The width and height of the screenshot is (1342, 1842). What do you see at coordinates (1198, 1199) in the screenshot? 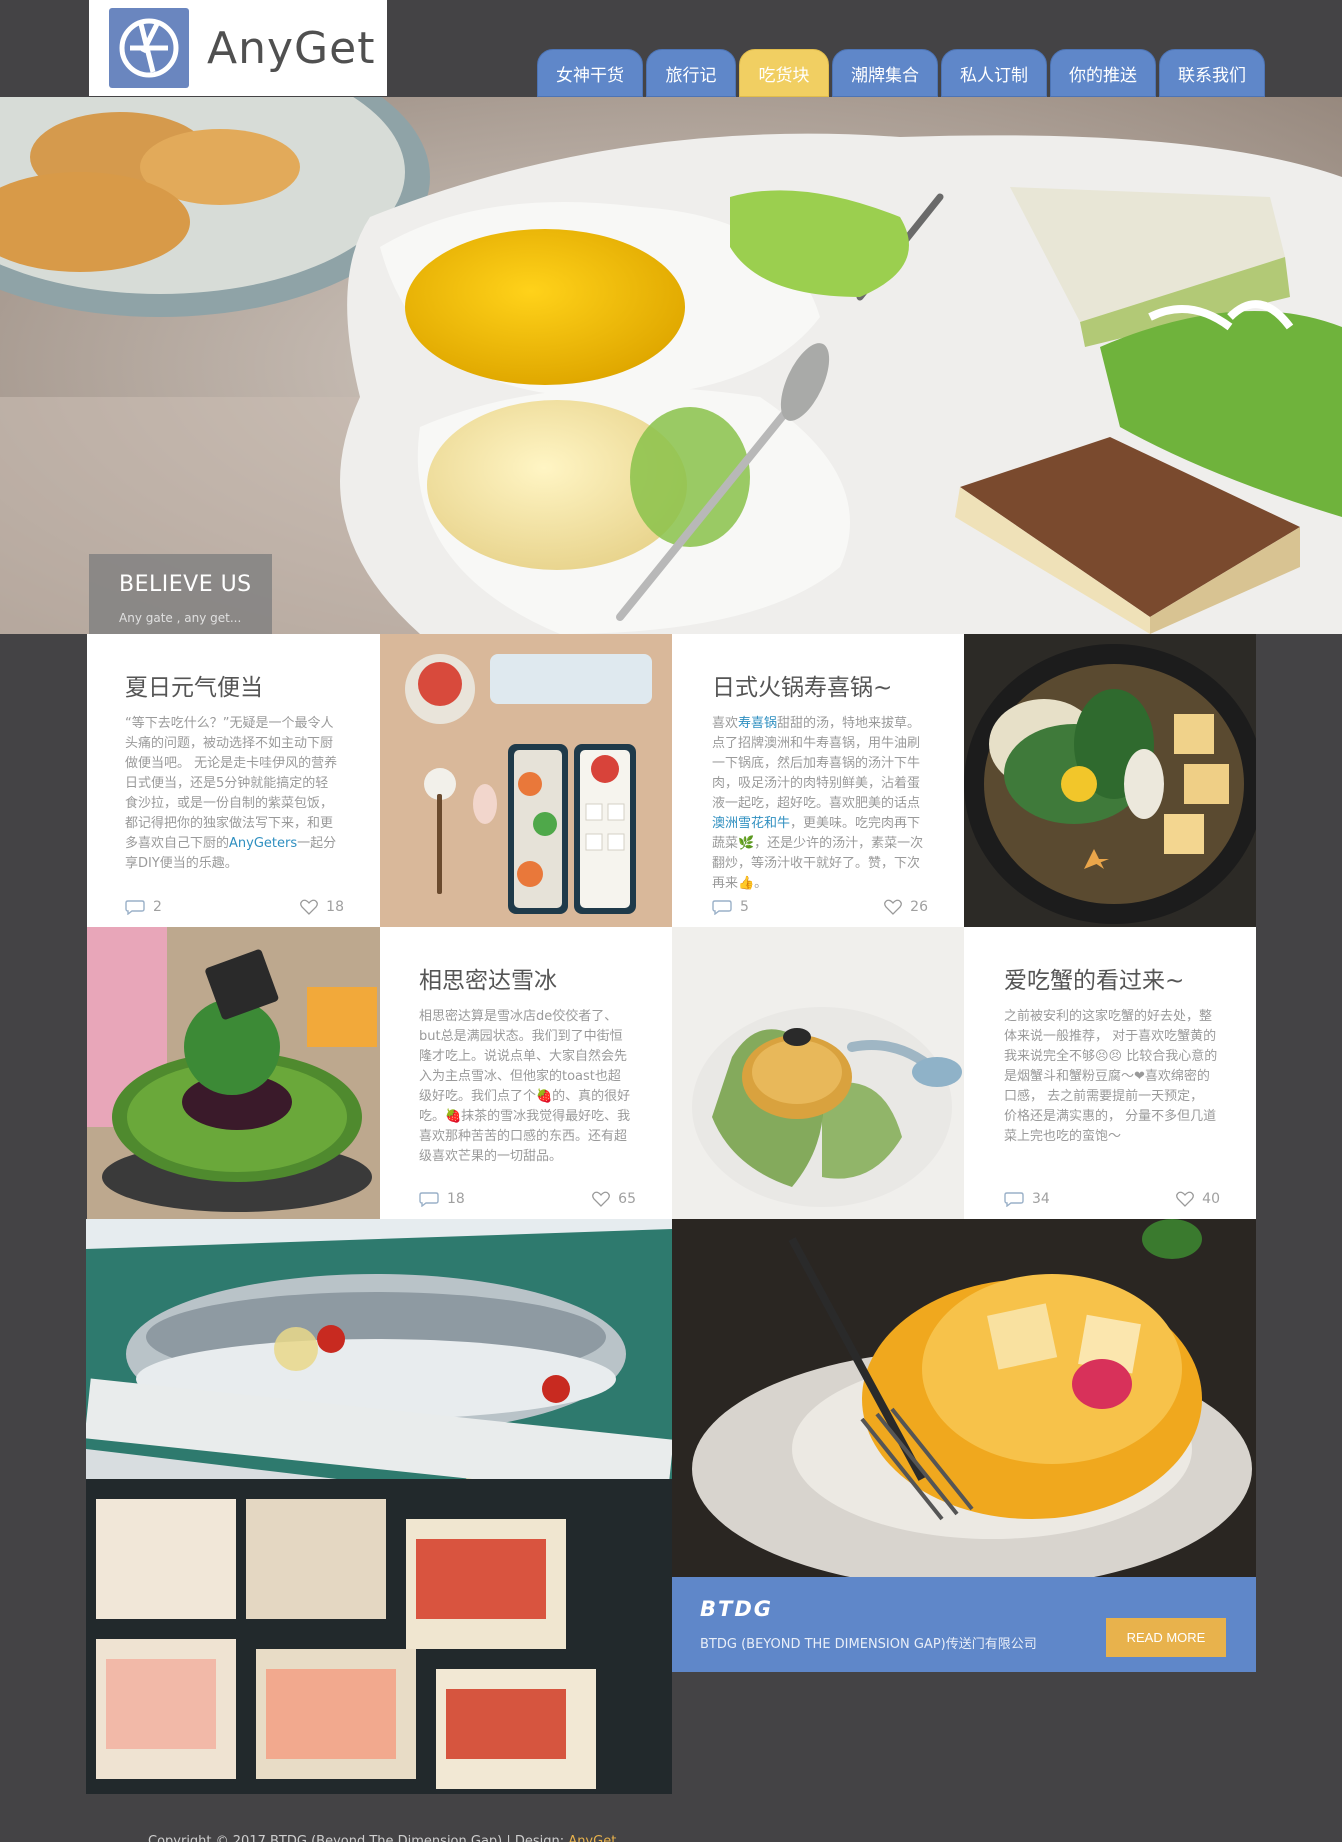
I see `likes-count: 40` at bounding box center [1198, 1199].